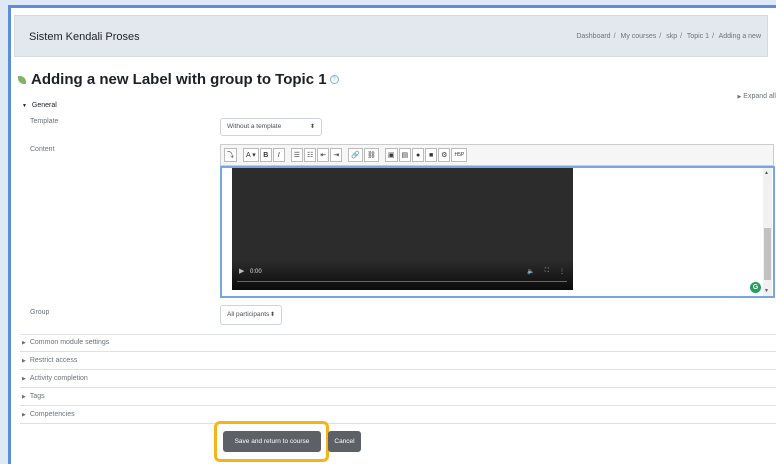 The height and width of the screenshot is (464, 776). What do you see at coordinates (53, 360) in the screenshot?
I see `section-label: Restrict access` at bounding box center [53, 360].